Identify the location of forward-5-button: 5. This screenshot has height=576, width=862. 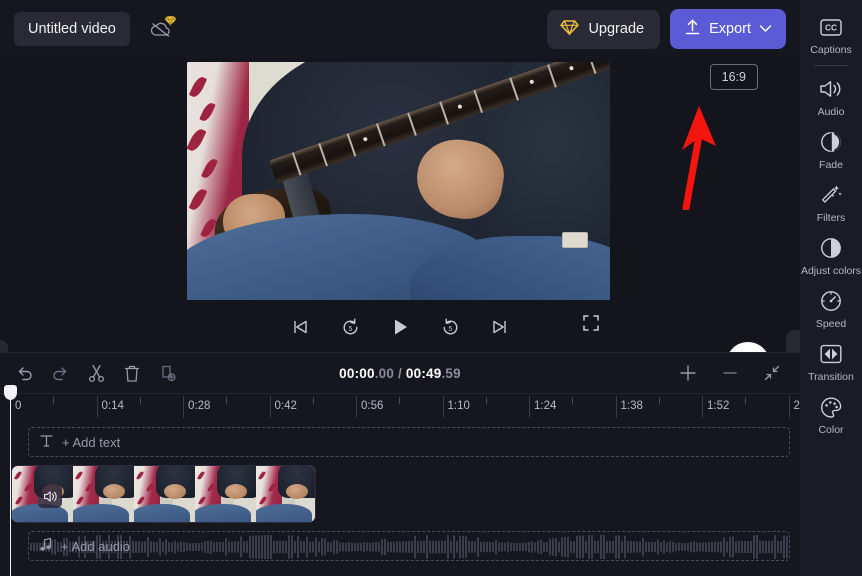
(450, 327).